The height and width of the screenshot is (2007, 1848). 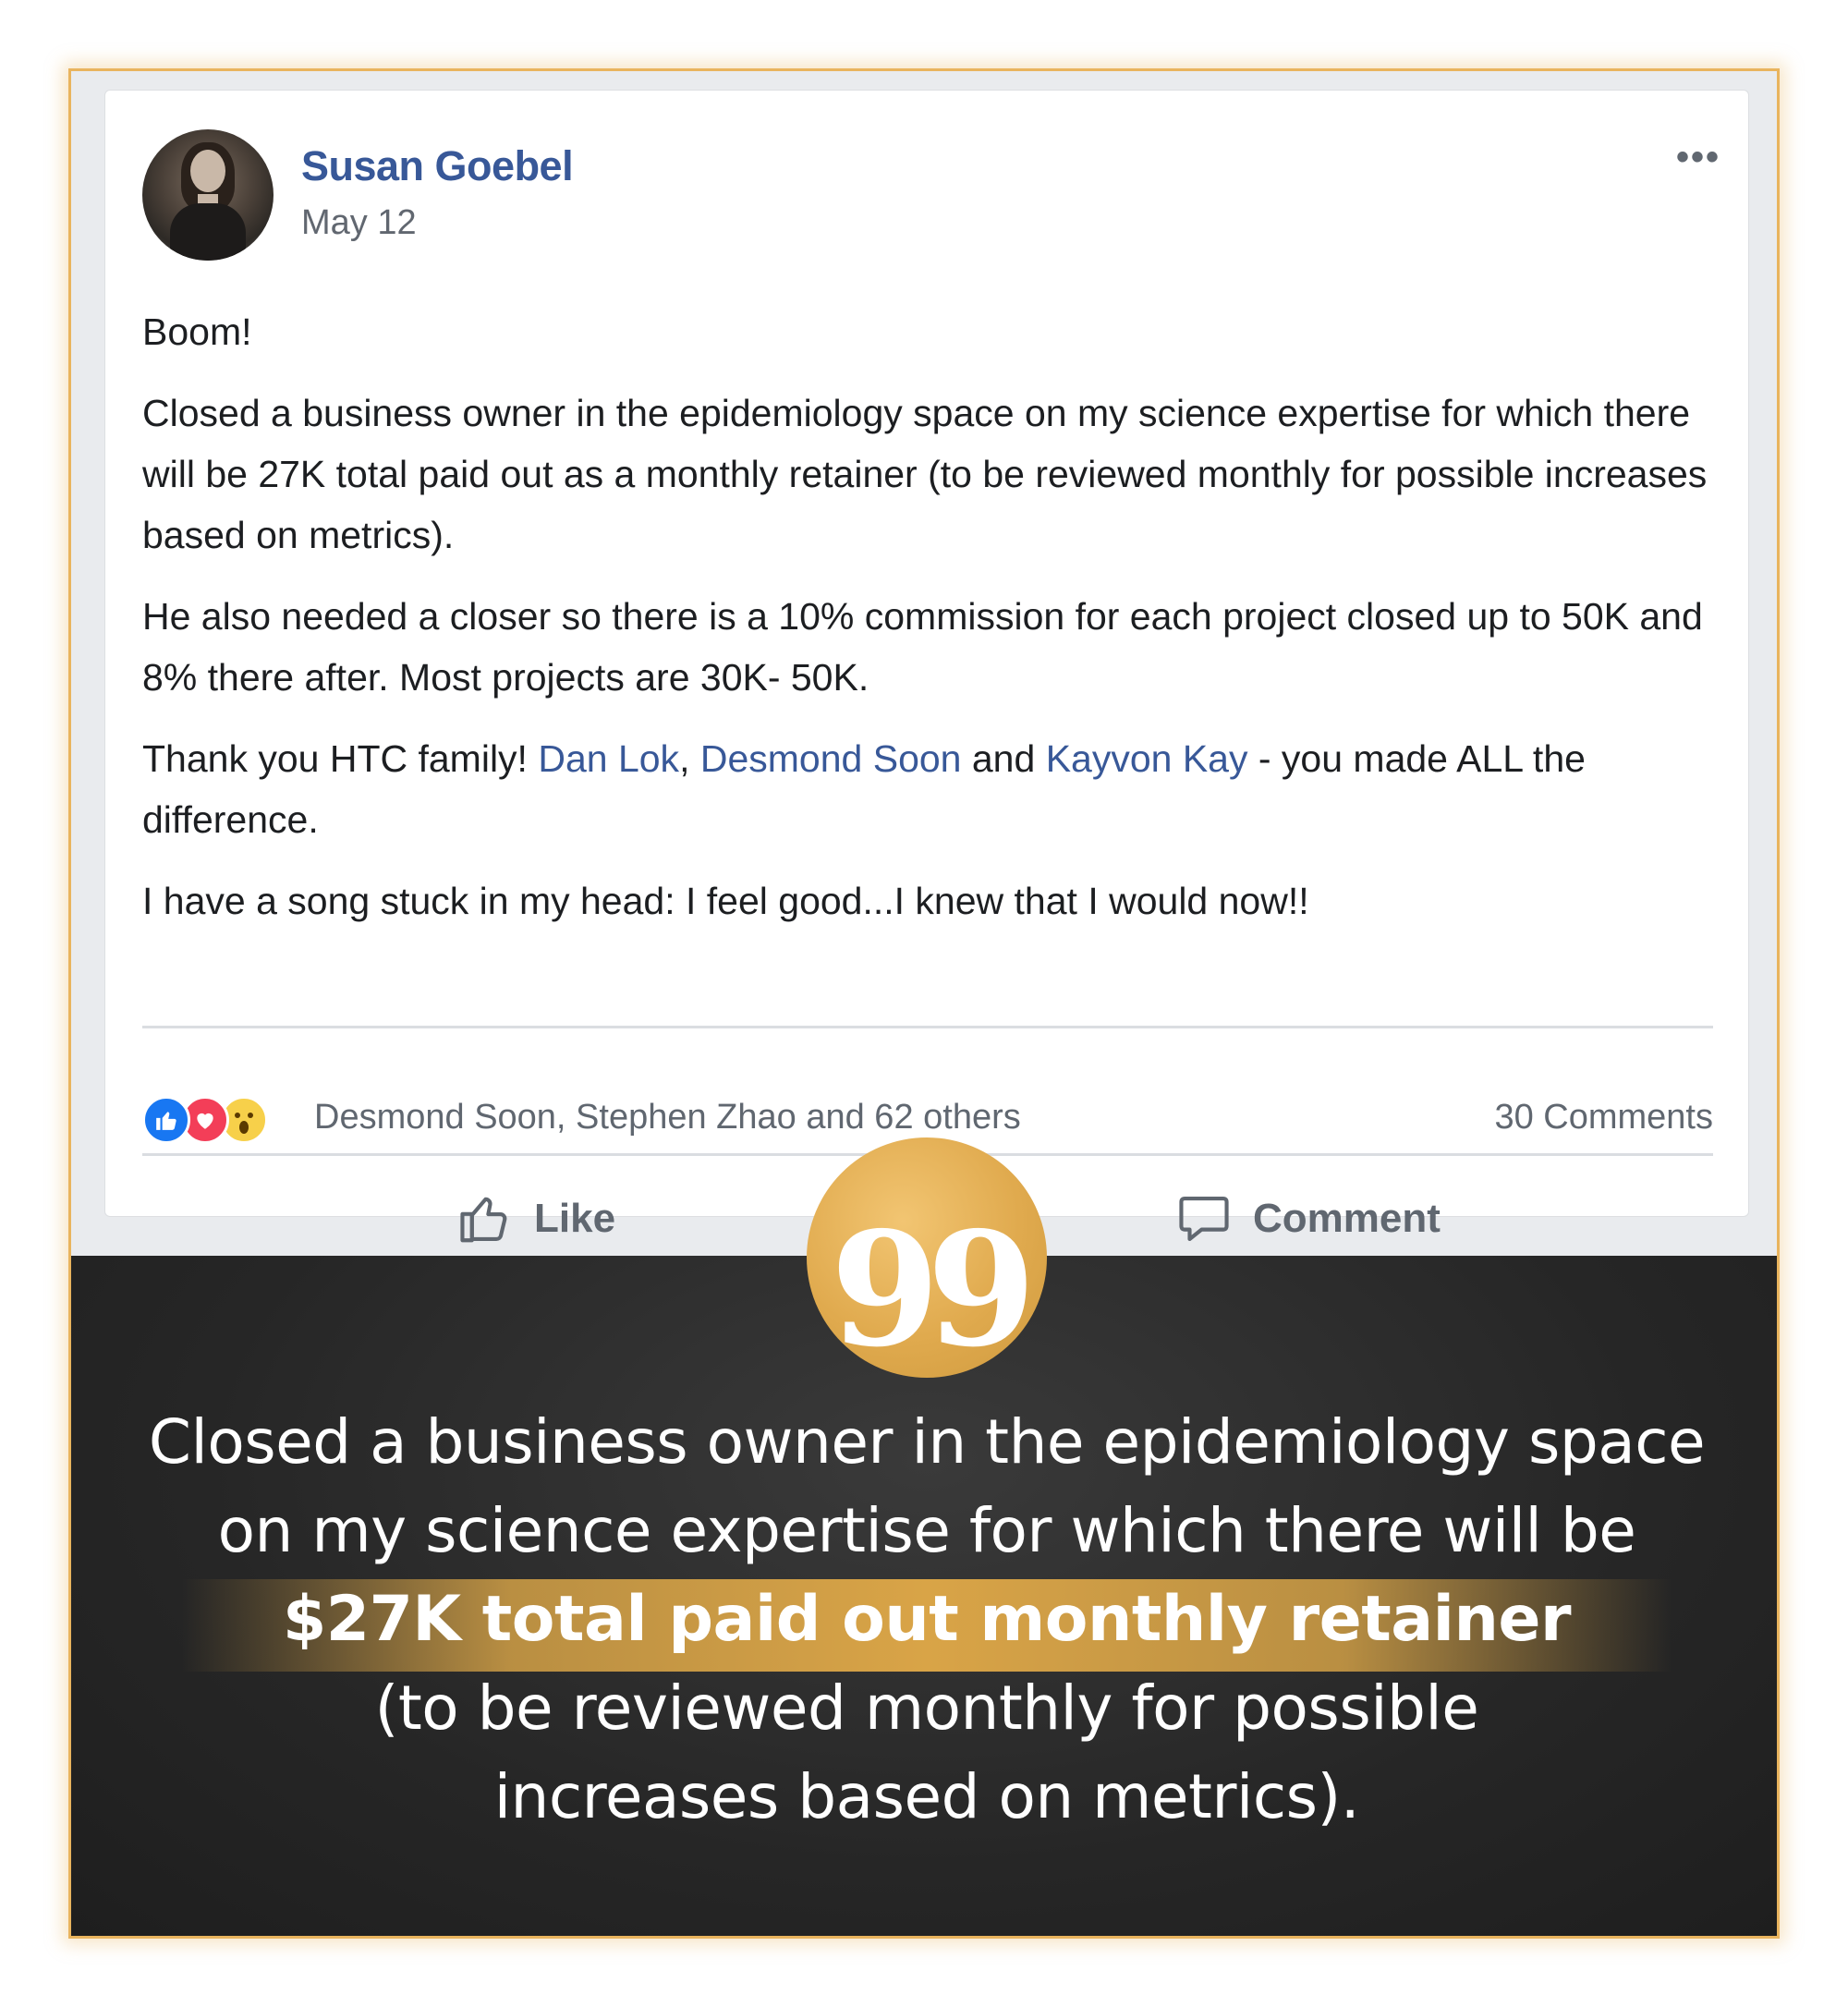 What do you see at coordinates (690, 759) in the screenshot?
I see `post-text-span: ,` at bounding box center [690, 759].